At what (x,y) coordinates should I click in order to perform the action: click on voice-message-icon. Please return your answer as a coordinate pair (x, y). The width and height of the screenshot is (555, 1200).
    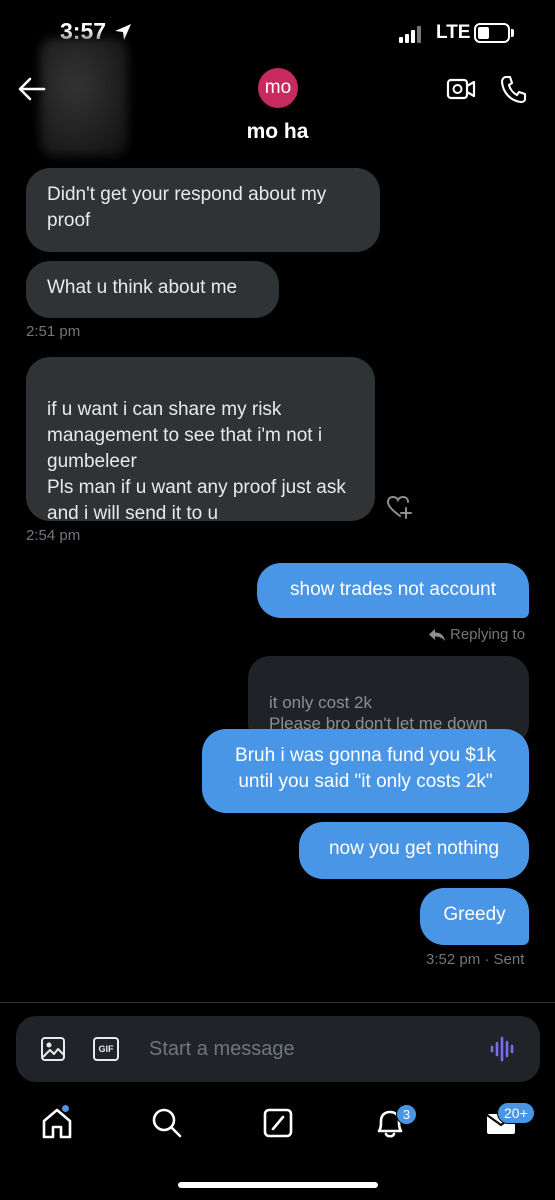
    Looking at the image, I should click on (503, 1049).